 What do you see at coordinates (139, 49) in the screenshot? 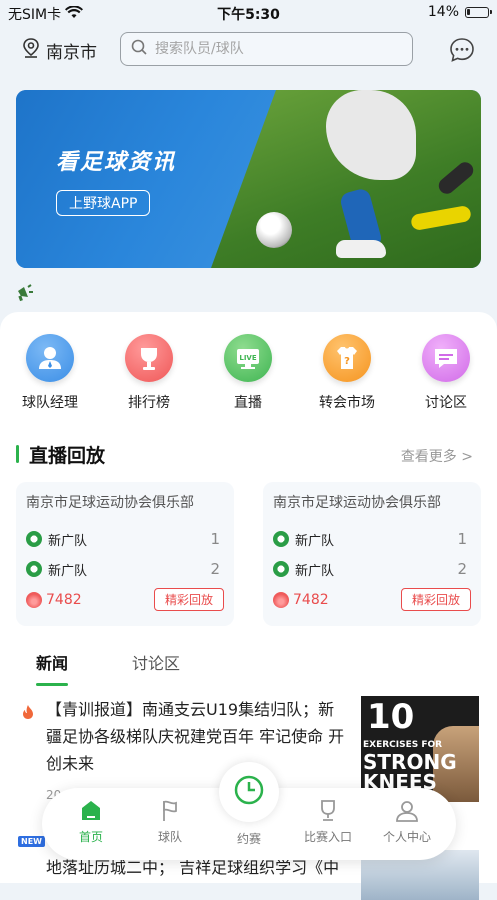
I see `search-icon` at bounding box center [139, 49].